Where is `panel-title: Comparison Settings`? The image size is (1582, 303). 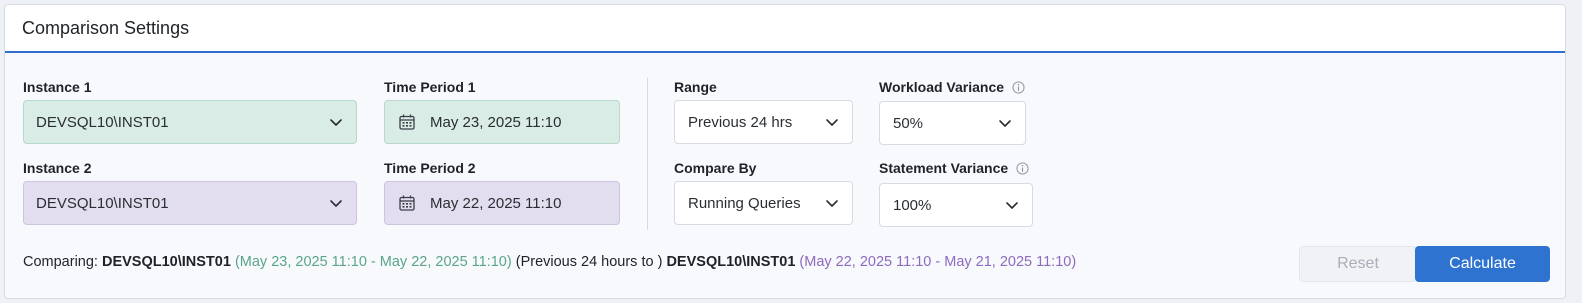
panel-title: Comparison Settings is located at coordinates (106, 27).